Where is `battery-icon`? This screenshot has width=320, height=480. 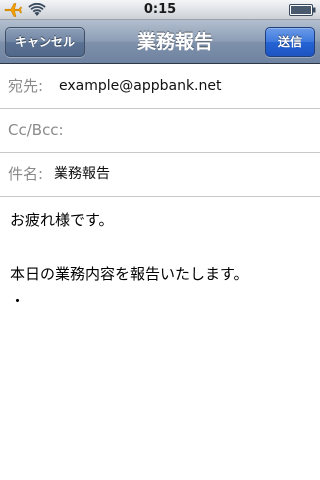
battery-icon is located at coordinates (302, 10).